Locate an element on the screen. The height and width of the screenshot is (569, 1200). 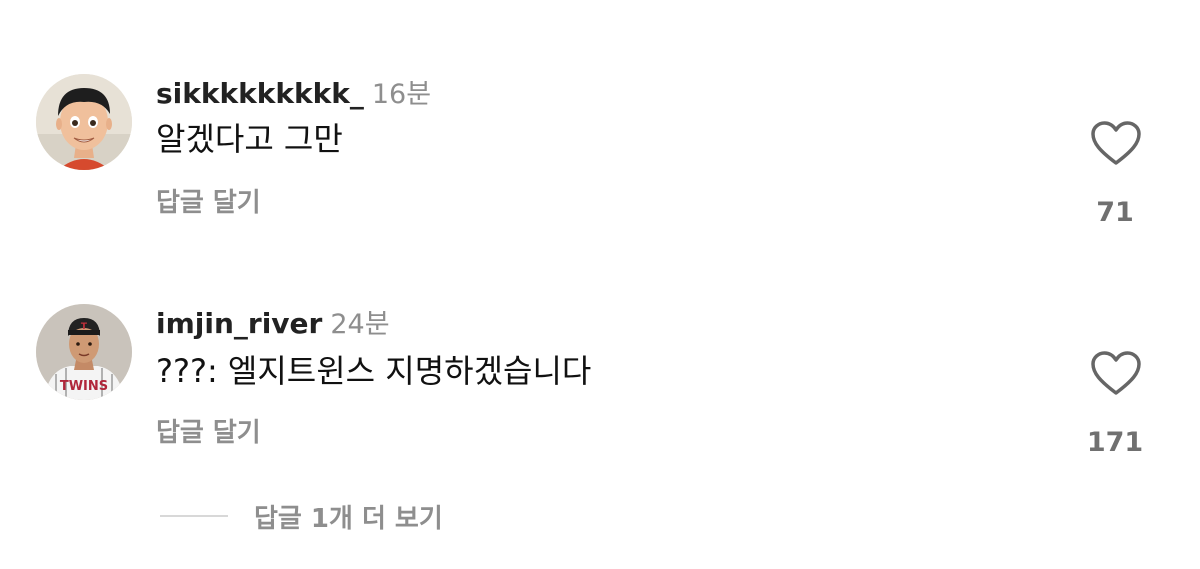
view-more-replies-label: 답글 1개 더 보기 is located at coordinates (348, 518).